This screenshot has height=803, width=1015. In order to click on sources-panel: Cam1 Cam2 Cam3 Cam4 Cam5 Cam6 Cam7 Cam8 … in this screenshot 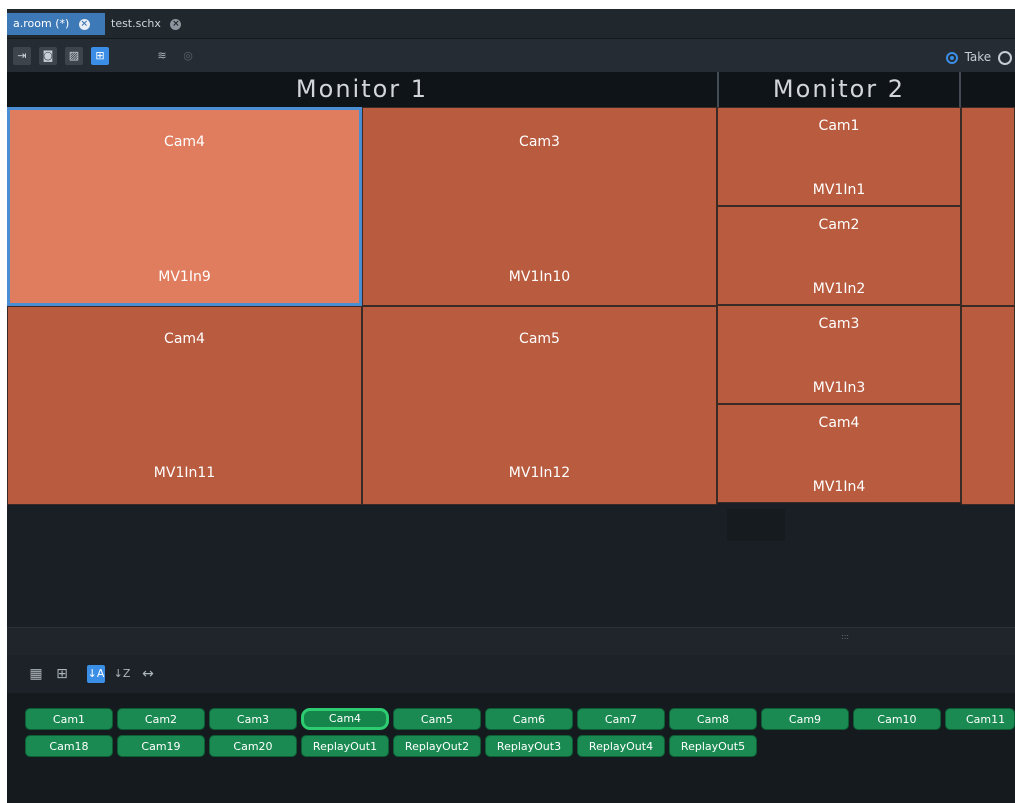, I will do `click(511, 748)`.